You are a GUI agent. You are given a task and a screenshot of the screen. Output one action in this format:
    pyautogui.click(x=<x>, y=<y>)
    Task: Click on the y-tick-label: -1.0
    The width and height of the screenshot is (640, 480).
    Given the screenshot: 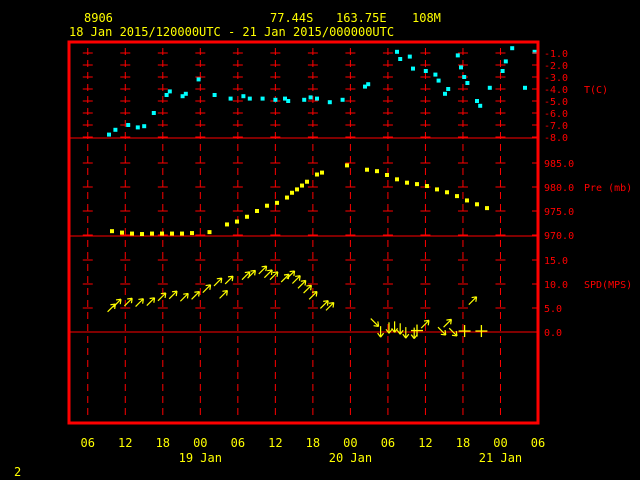 What is the action you would take?
    pyautogui.click(x=556, y=54)
    